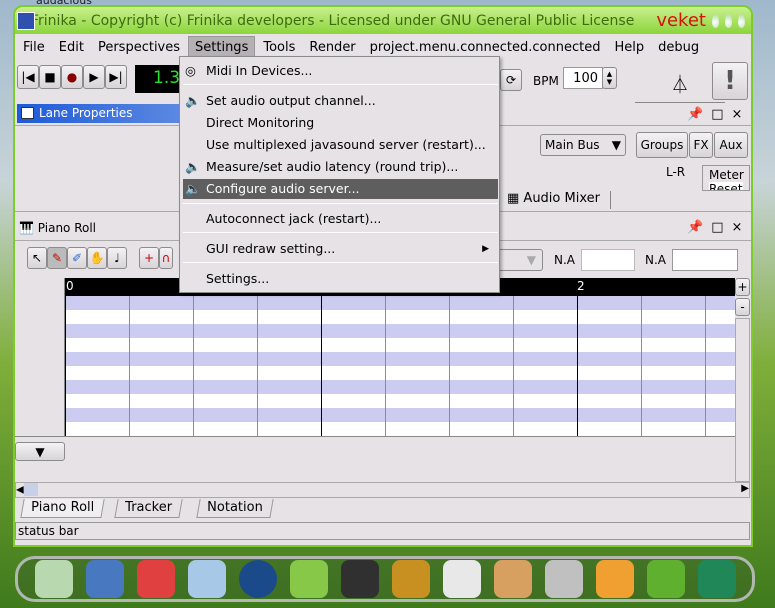  I want to click on zoom-in-button: +, so click(742, 287).